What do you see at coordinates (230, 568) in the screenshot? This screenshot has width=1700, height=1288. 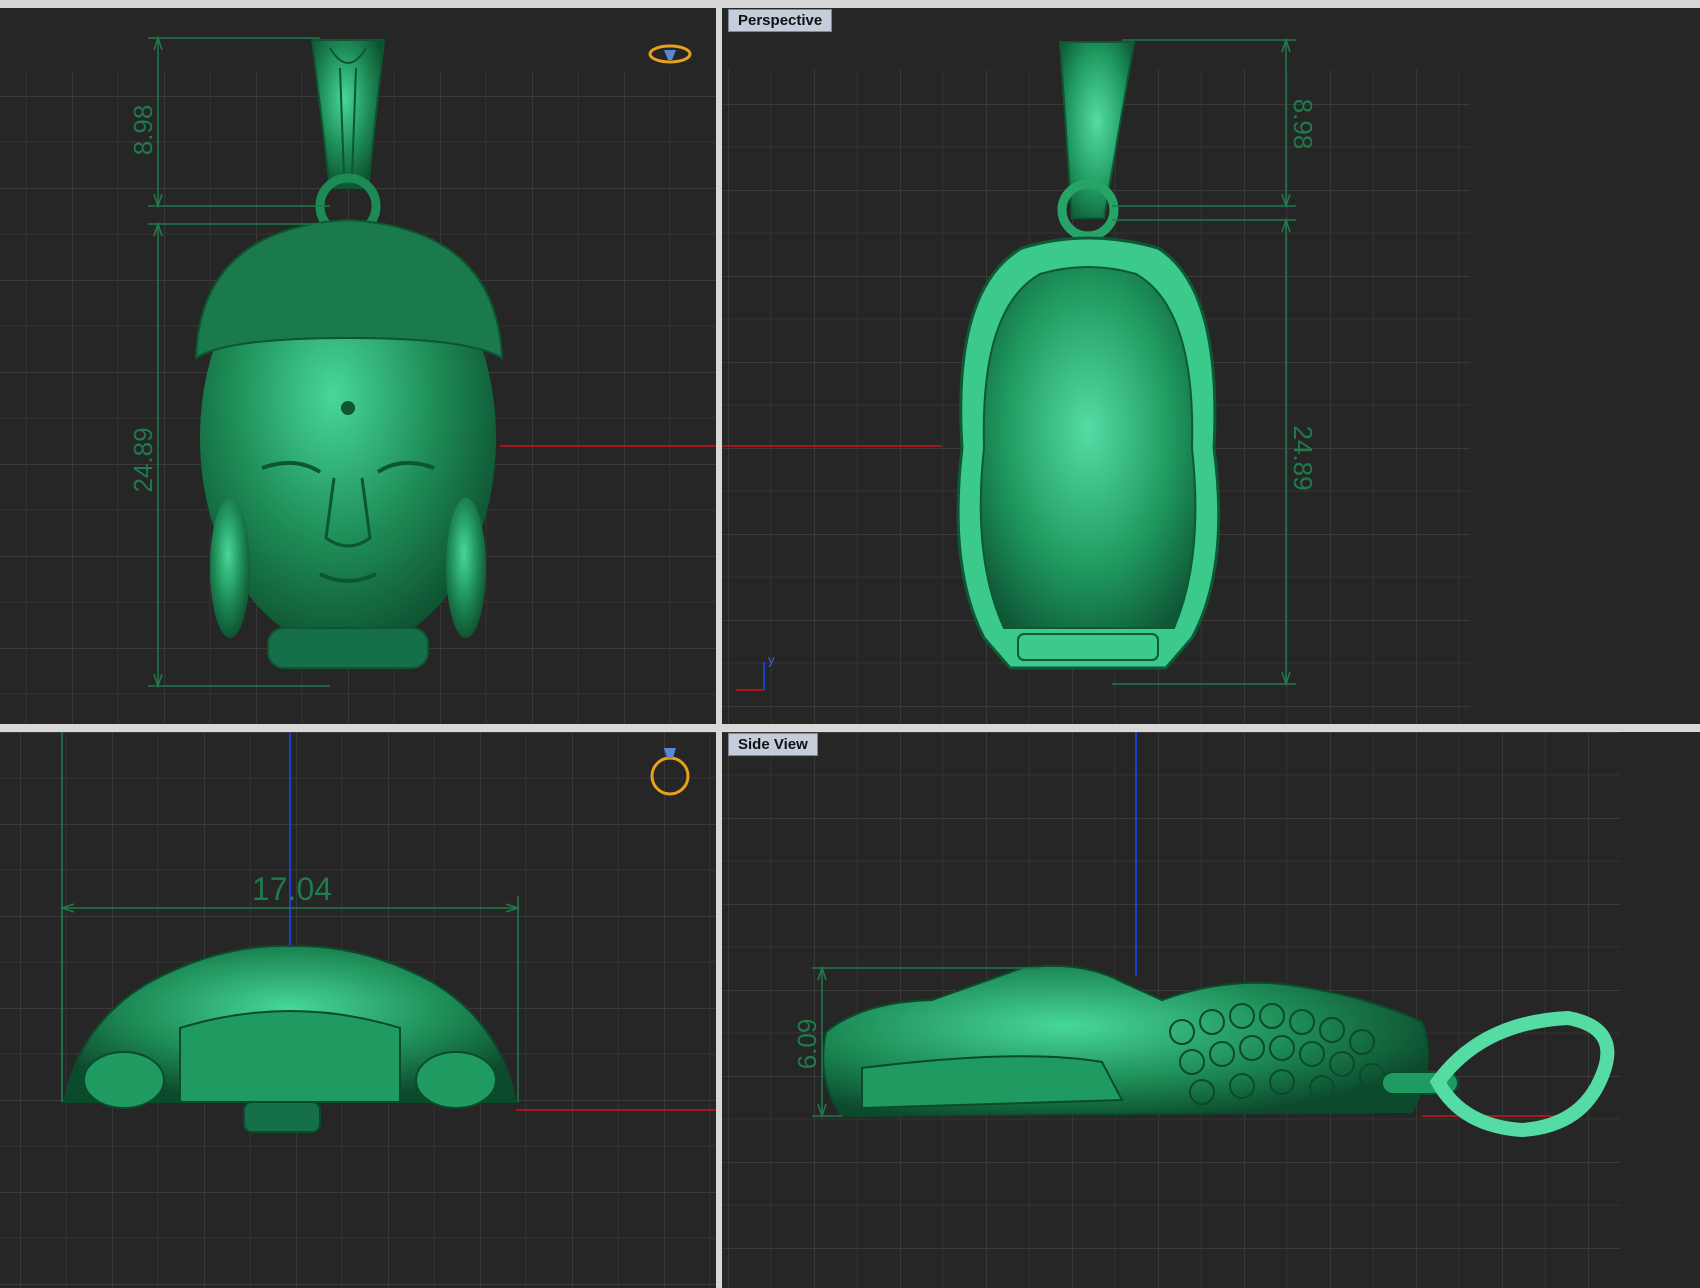 I see `left-ear` at bounding box center [230, 568].